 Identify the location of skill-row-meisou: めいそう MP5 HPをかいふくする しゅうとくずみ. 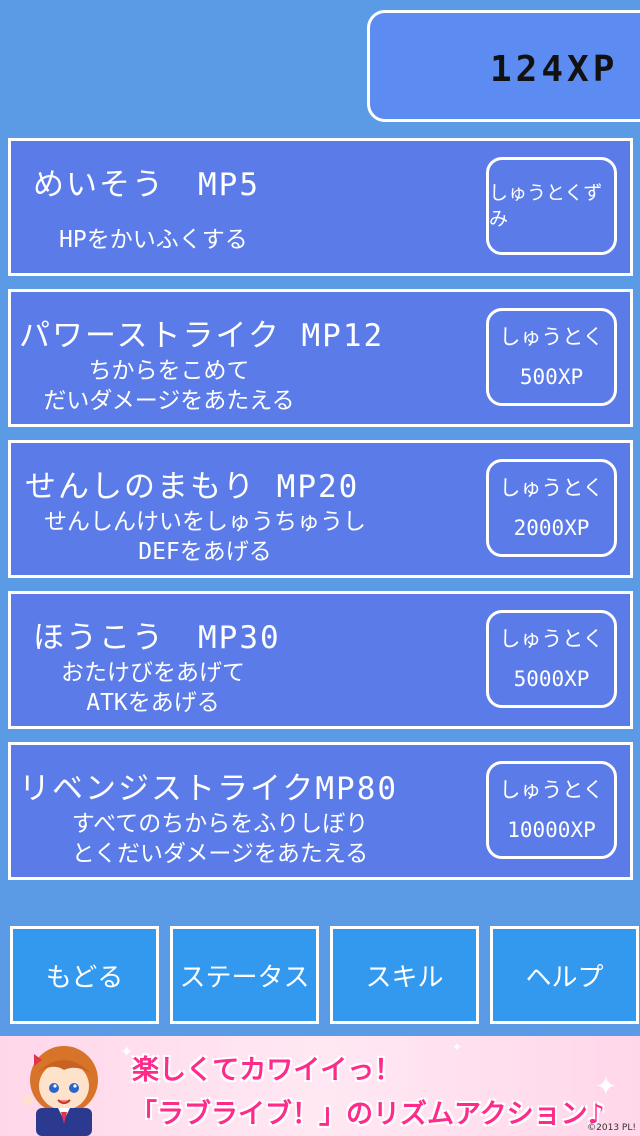
(320, 207).